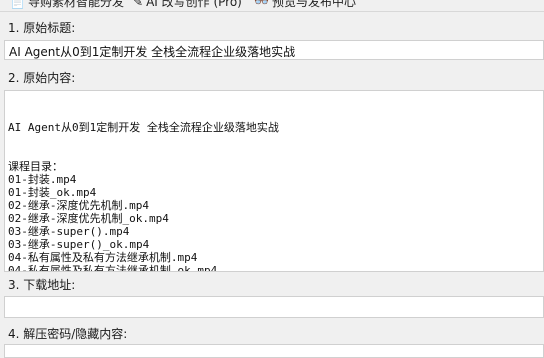 The image size is (544, 358). What do you see at coordinates (52, 192) in the screenshot?
I see `content-line: 01-封装_ok.mp4` at bounding box center [52, 192].